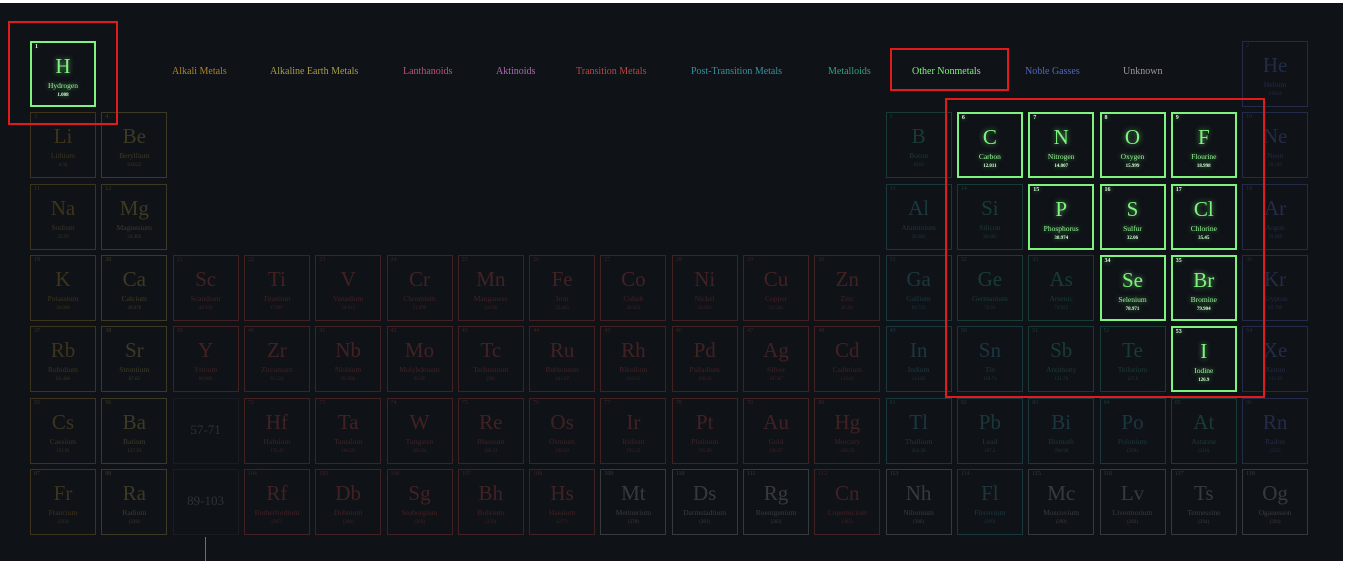 This screenshot has height=561, width=1345. What do you see at coordinates (134, 216) in the screenshot?
I see `element-tile-mg: 12 Mg Magnesium 24.305` at bounding box center [134, 216].